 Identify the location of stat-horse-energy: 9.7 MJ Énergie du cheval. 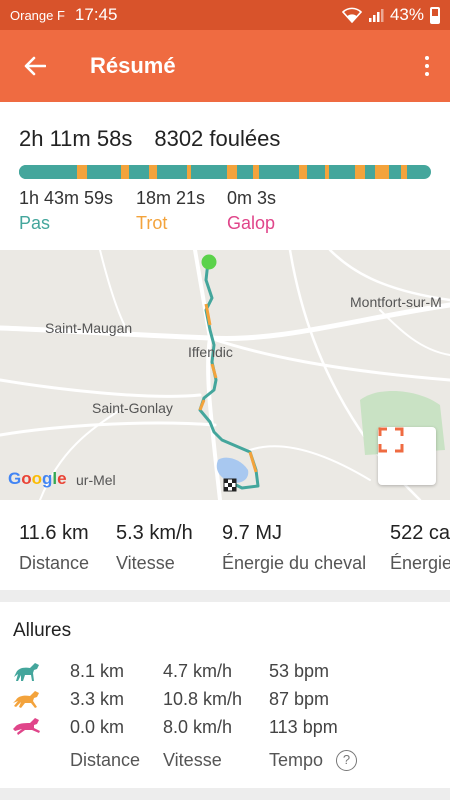
(294, 548).